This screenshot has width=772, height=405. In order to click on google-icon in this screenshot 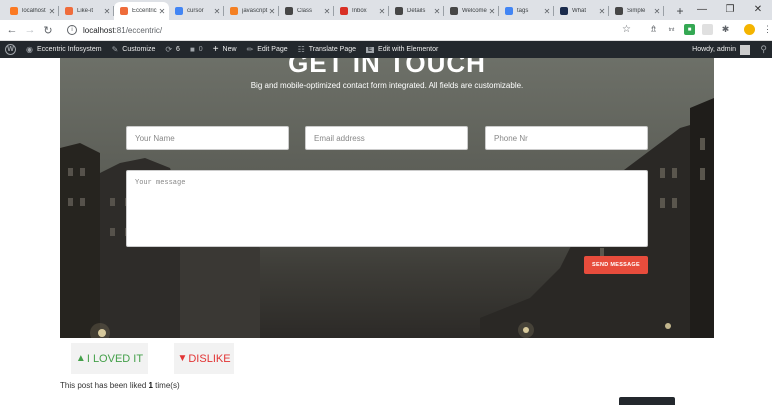, I will do `click(509, 11)`.